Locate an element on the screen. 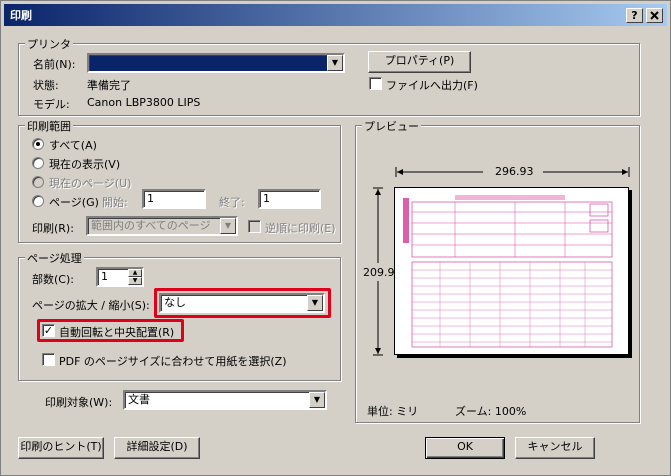 The image size is (671, 476). auto-rotate-highlight is located at coordinates (110, 330).